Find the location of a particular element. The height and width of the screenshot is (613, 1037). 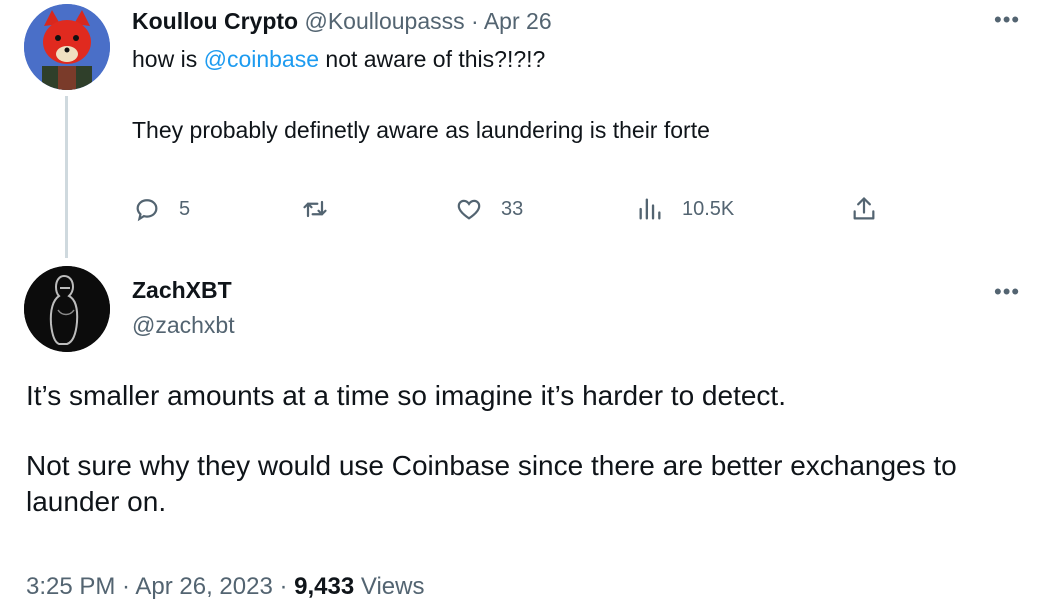

reply-text-suffix: not aware of this?!?!? is located at coordinates (432, 59).